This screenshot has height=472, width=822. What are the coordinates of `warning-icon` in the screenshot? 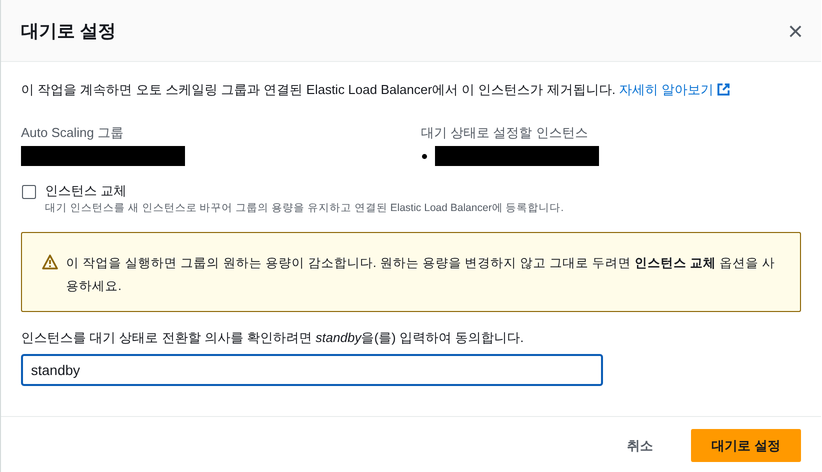 It's located at (50, 262).